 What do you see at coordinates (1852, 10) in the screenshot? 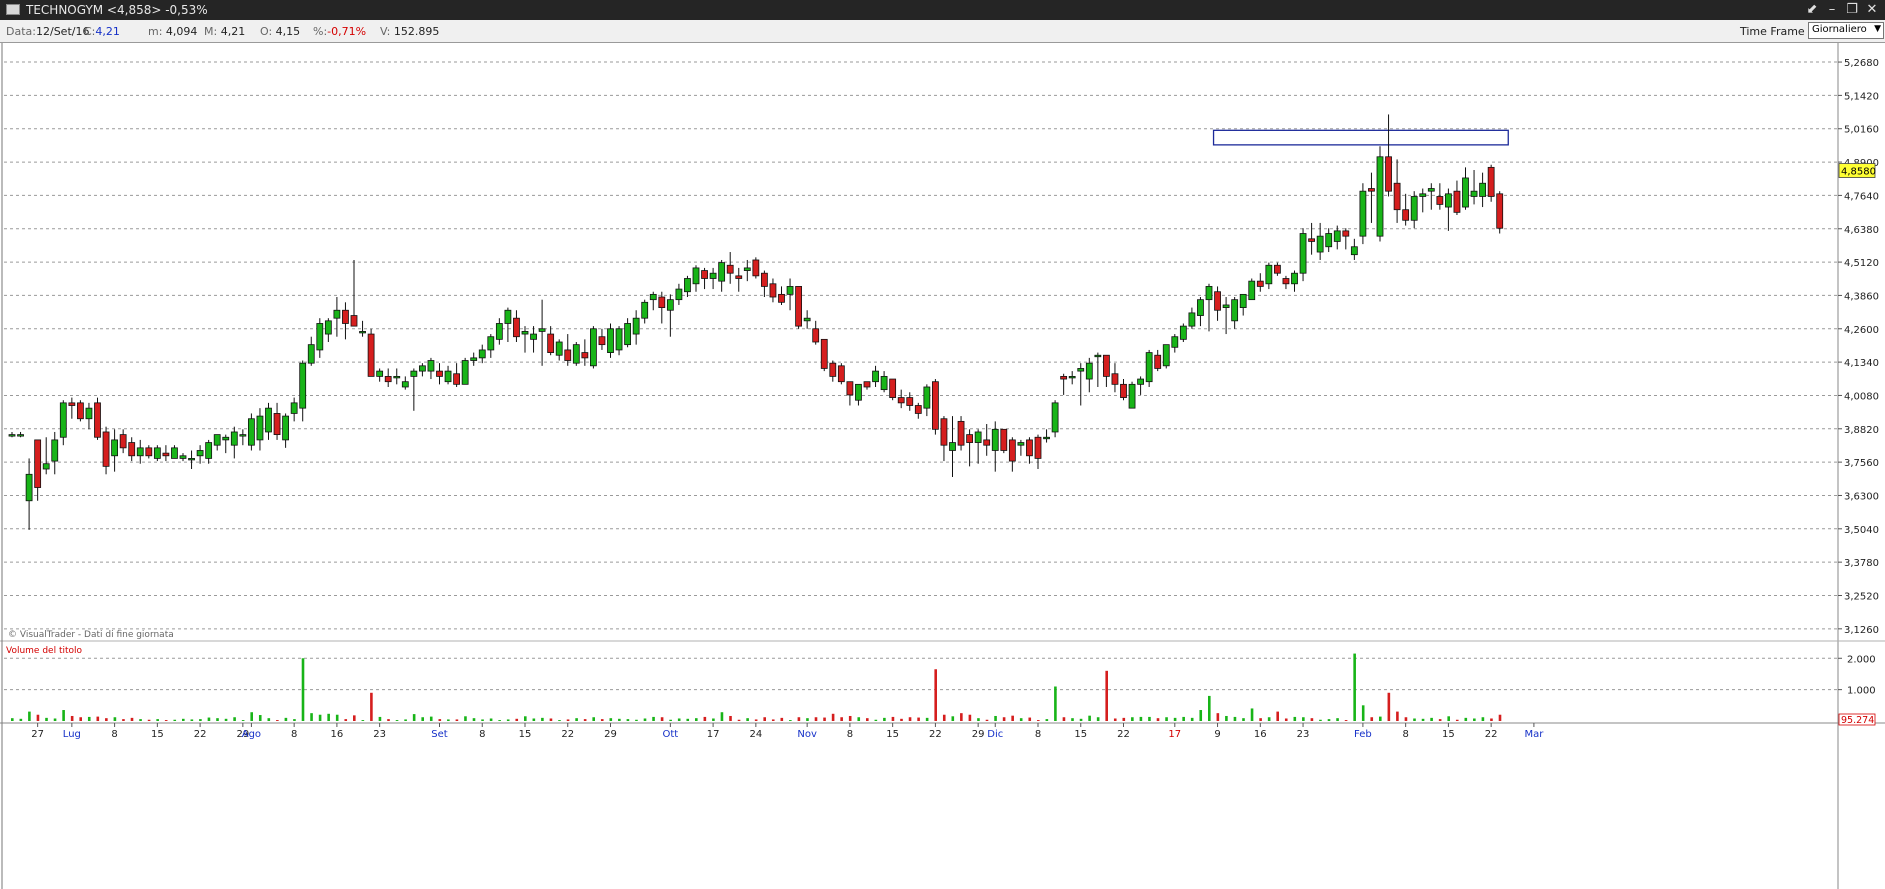
I see `restore-button: ❐` at bounding box center [1852, 10].